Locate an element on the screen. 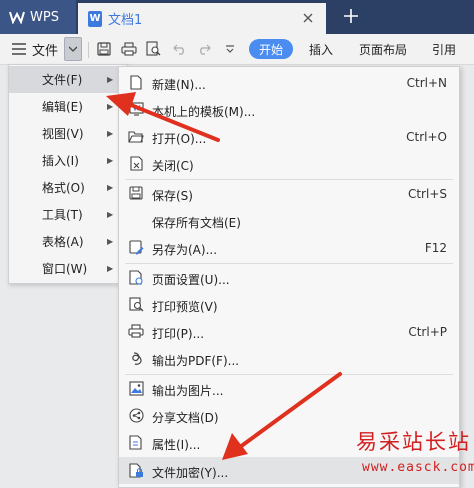 Image resolution: width=474 pixels, height=488 pixels. main-menu-item-label: 视图(V) is located at coordinates (63, 134).